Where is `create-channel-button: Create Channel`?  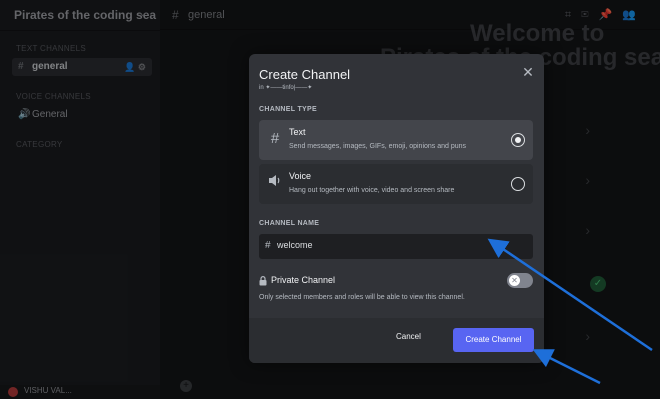 create-channel-button: Create Channel is located at coordinates (493, 340).